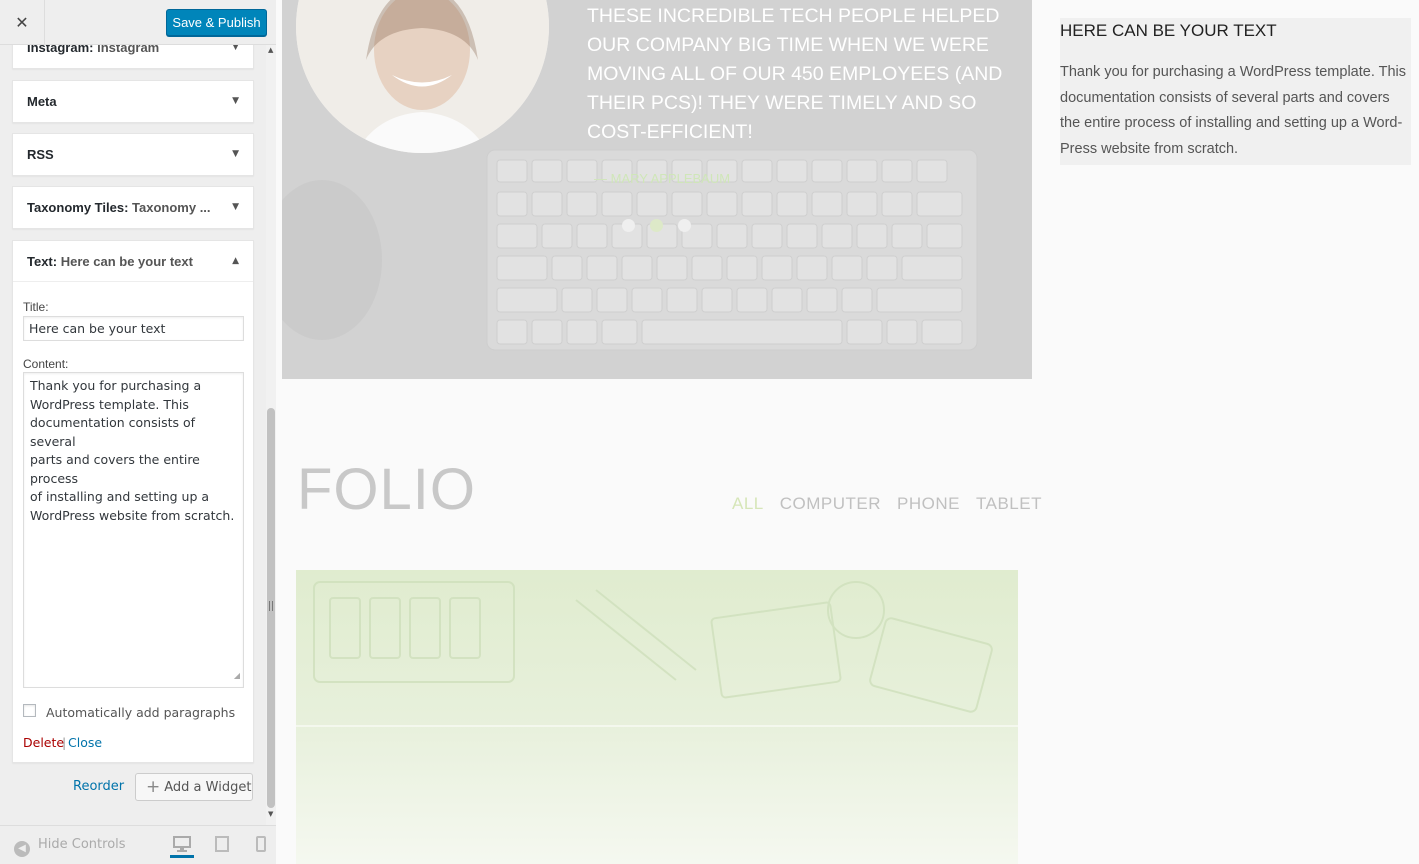 The image size is (1419, 864). I want to click on collapse-arrow-icon: ▲, so click(235, 261).